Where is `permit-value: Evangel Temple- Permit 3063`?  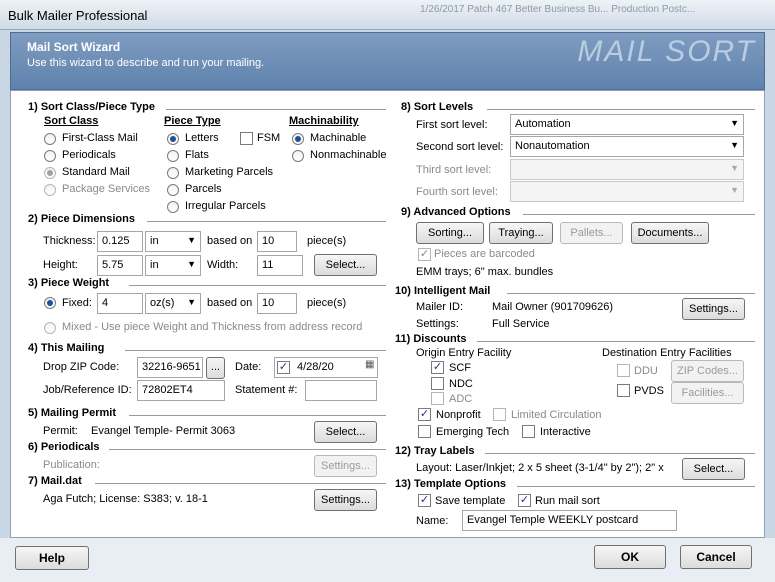 permit-value: Evangel Temple- Permit 3063 is located at coordinates (163, 431).